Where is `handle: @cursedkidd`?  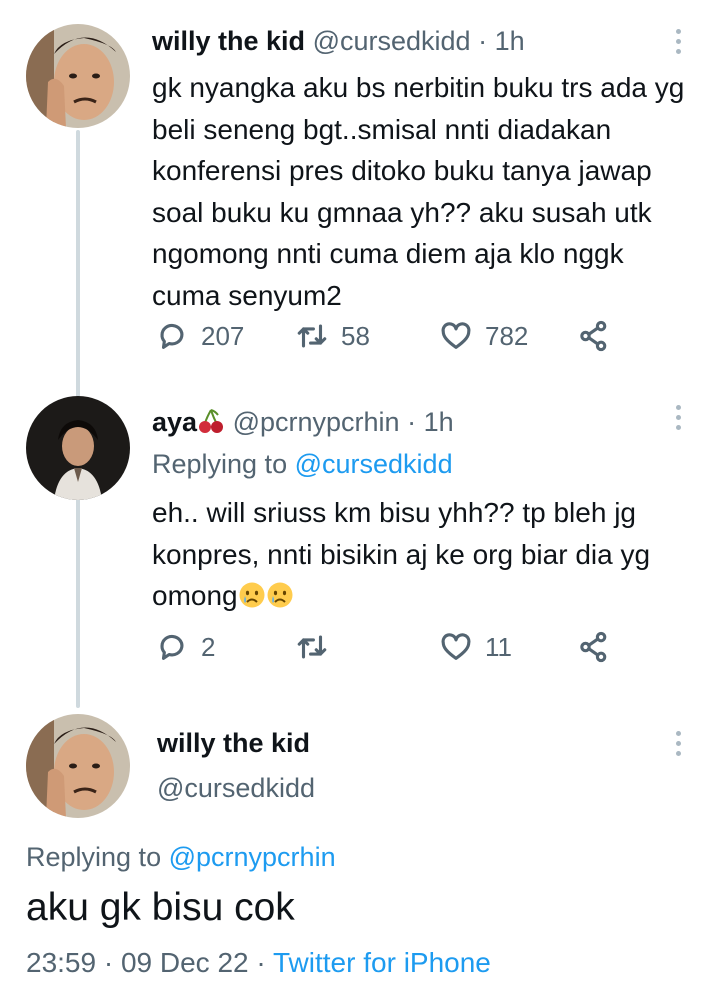
handle: @cursedkidd is located at coordinates (236, 788).